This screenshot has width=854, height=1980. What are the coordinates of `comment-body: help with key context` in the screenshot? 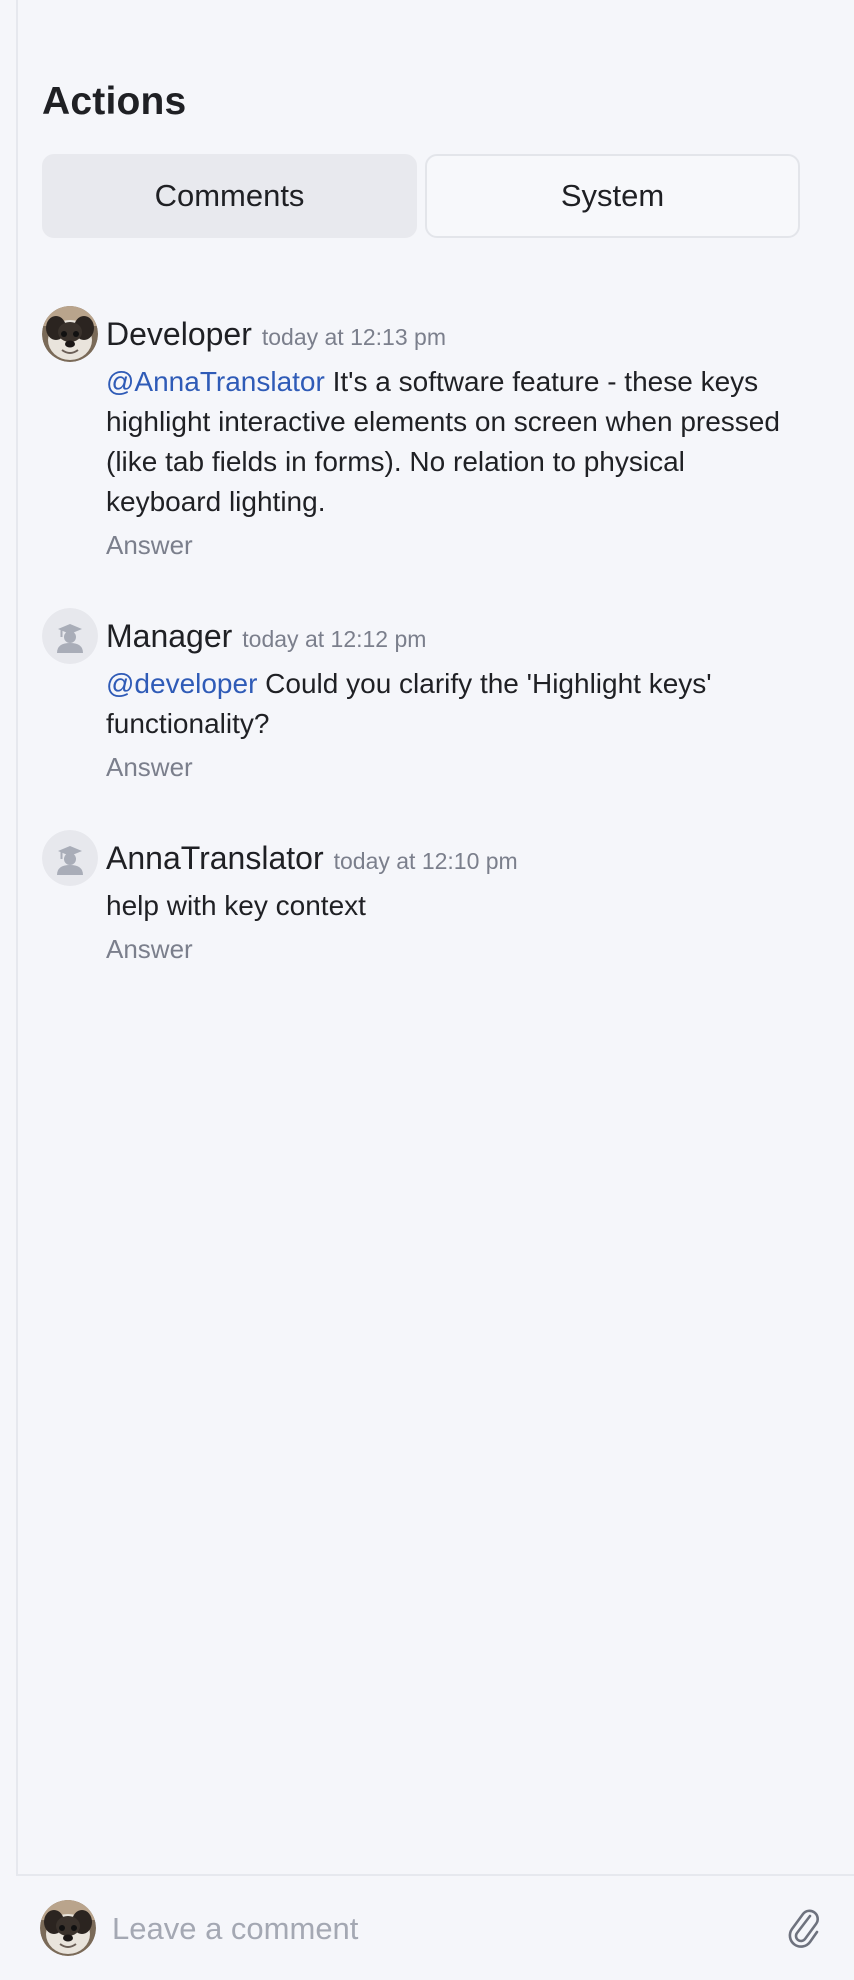 It's located at (456, 906).